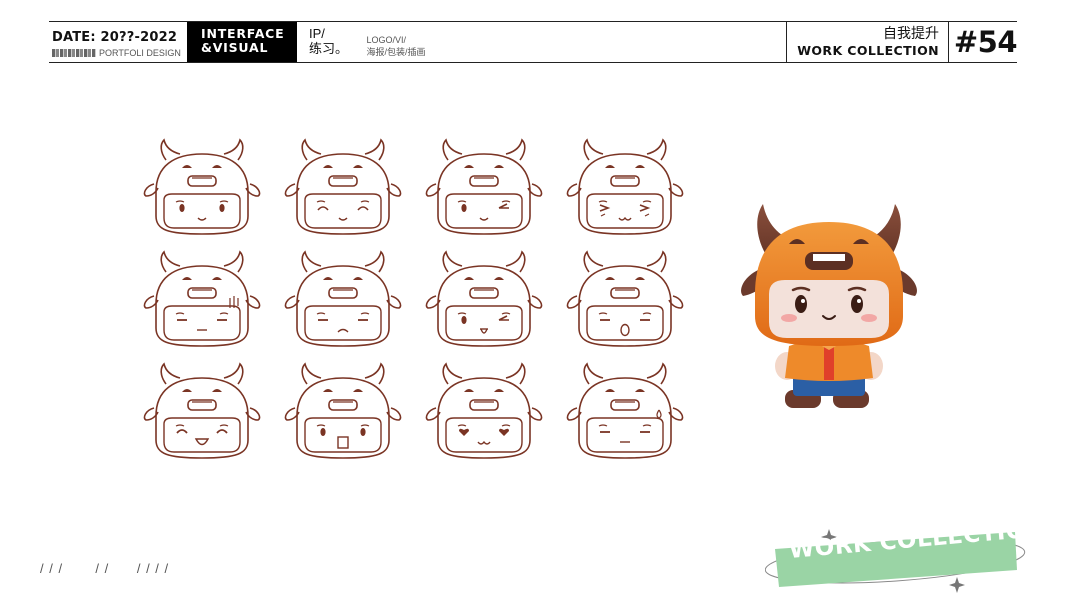 Image resolution: width=1066 pixels, height=600 pixels. Describe the element at coordinates (317, 33) in the screenshot. I see `project-title-line-1: IP/` at that location.